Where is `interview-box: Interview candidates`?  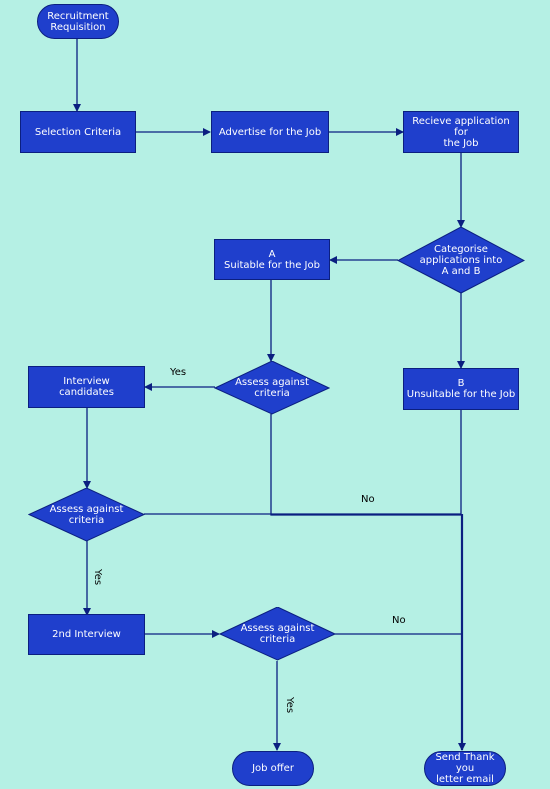 interview-box: Interview candidates is located at coordinates (86, 387).